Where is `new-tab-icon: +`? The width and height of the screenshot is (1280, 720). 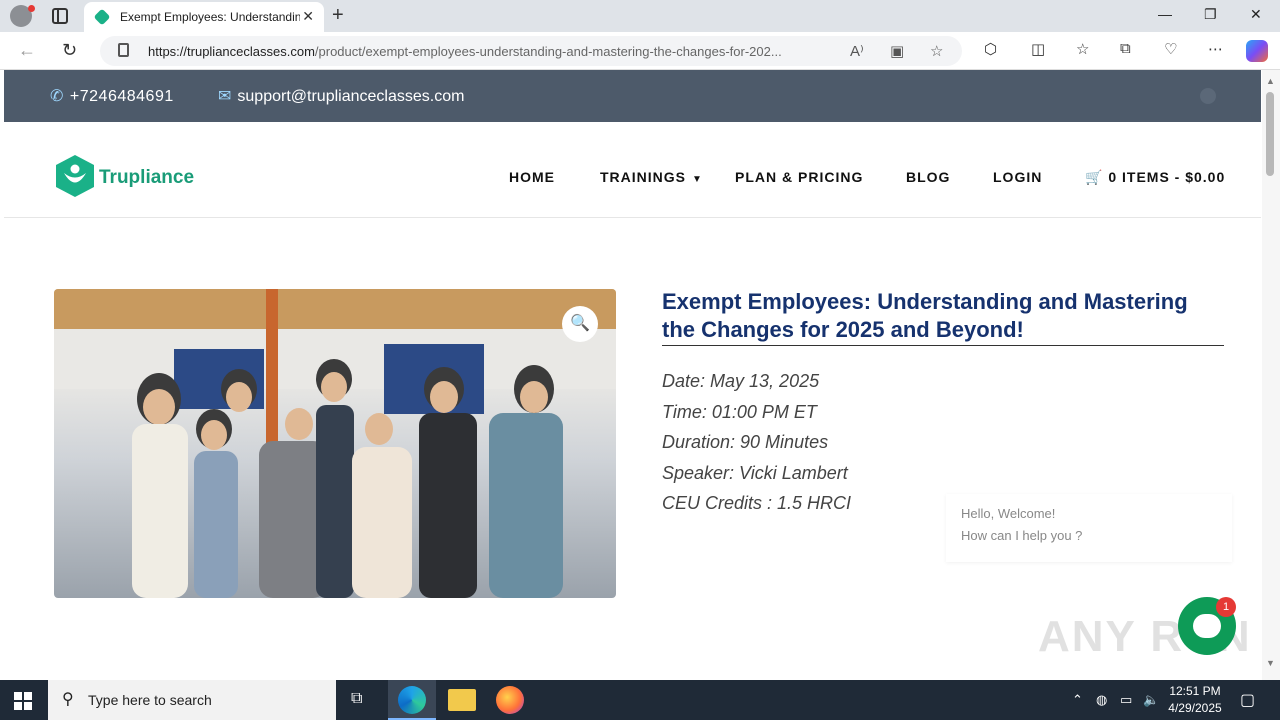 new-tab-icon: + is located at coordinates (338, 15).